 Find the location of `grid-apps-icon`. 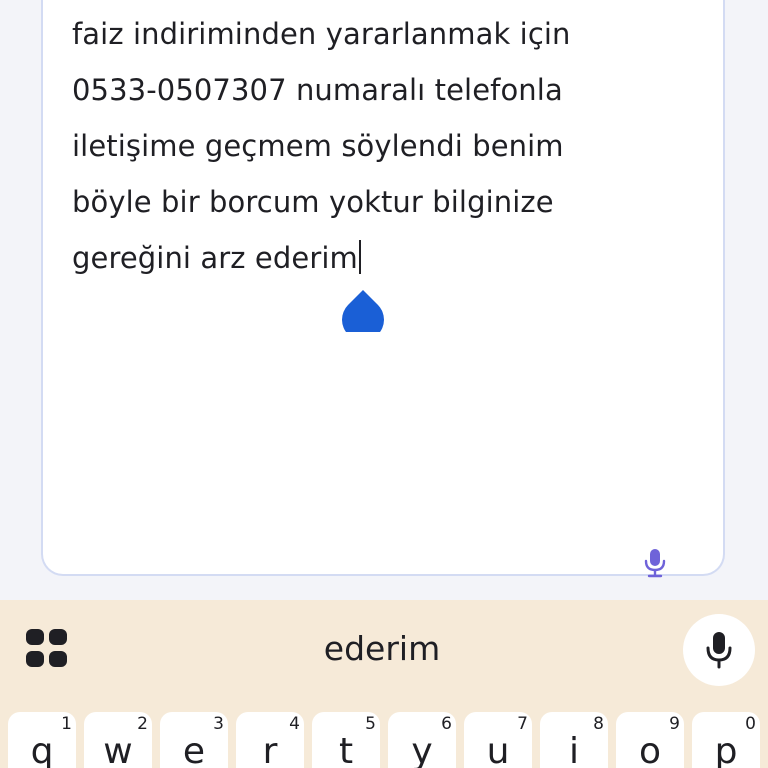

grid-apps-icon is located at coordinates (47, 649).